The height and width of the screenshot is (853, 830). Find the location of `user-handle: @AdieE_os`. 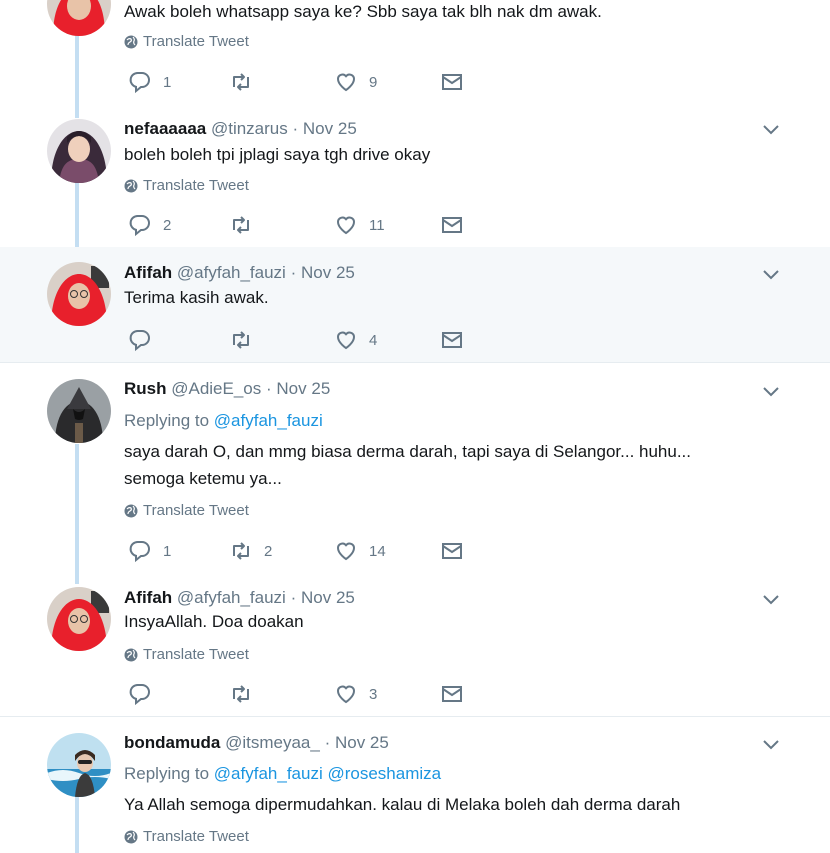

user-handle: @AdieE_os is located at coordinates (216, 388).